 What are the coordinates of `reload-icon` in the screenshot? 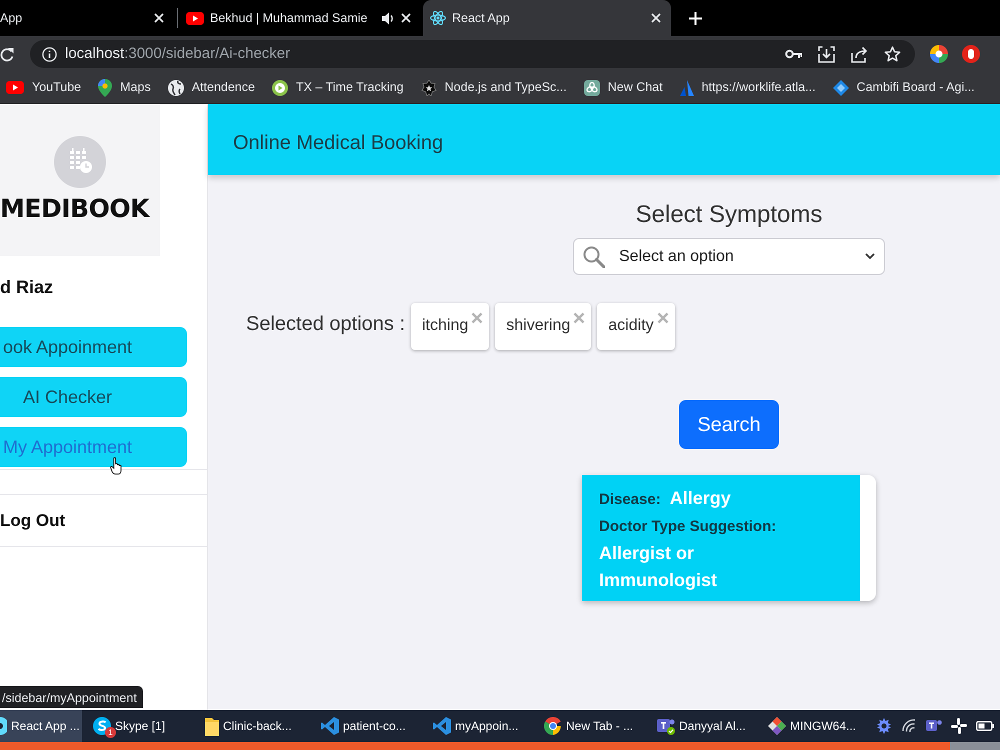 It's located at (7, 54).